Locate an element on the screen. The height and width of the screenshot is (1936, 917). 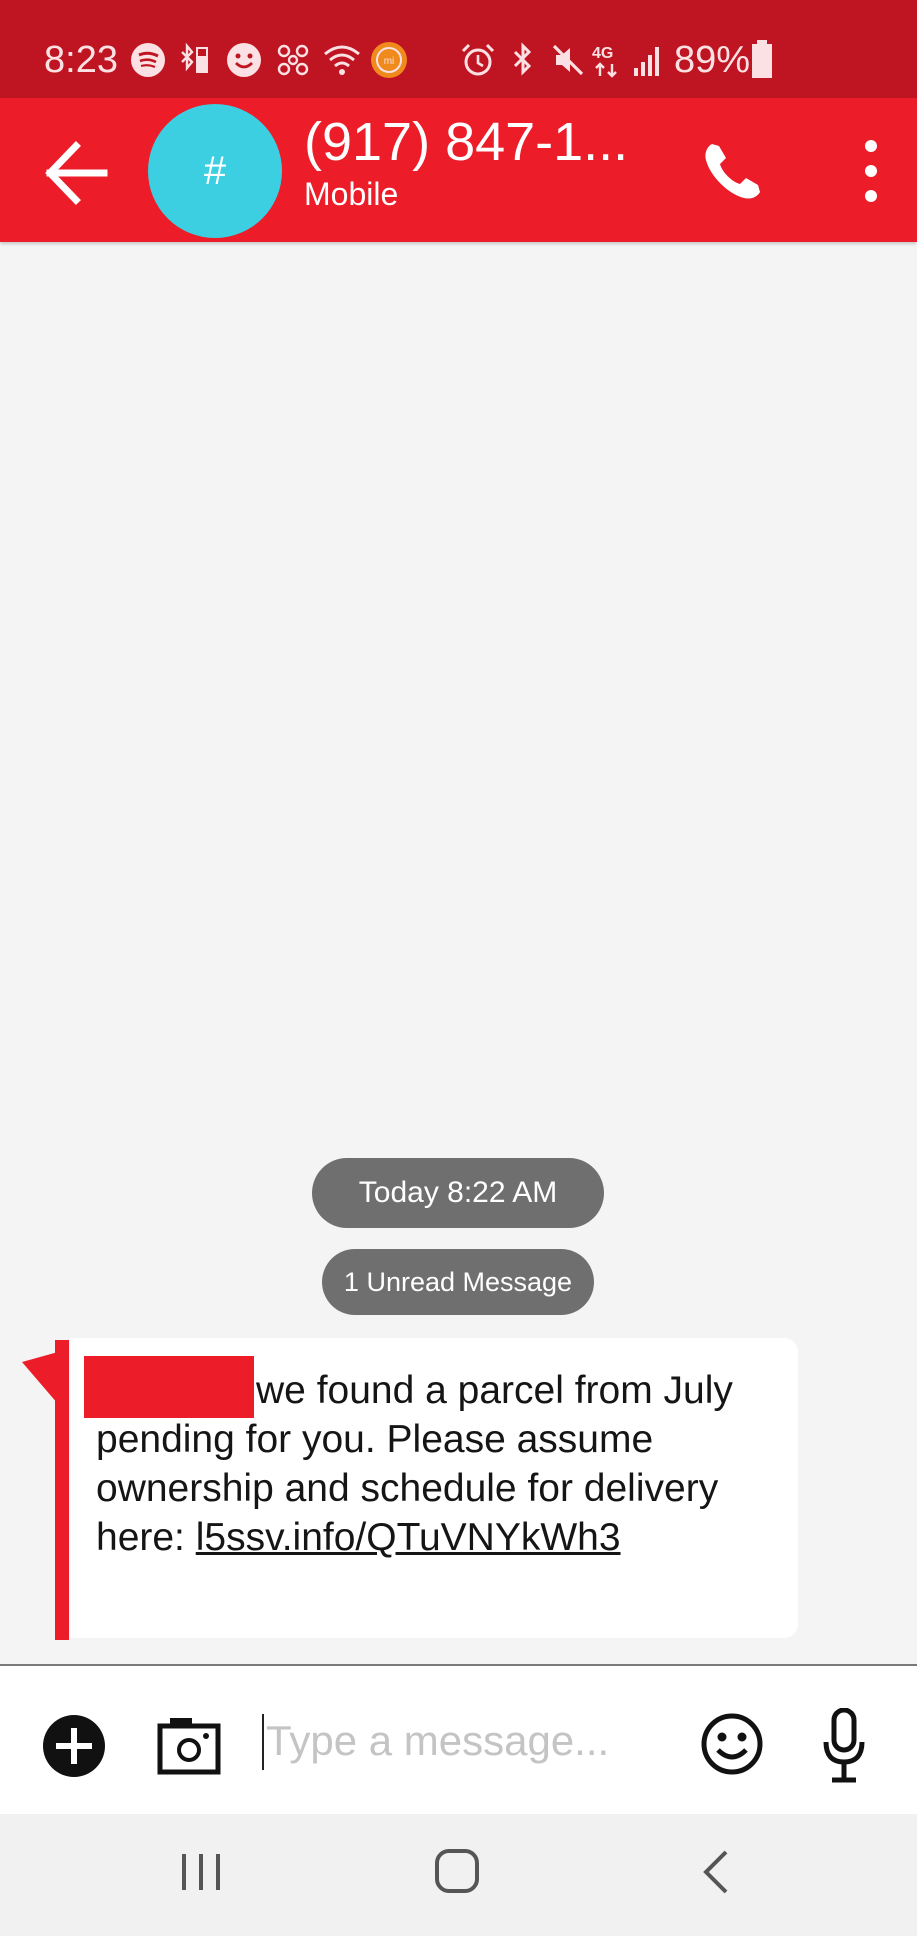
mi-icon: mi is located at coordinates (389, 60).